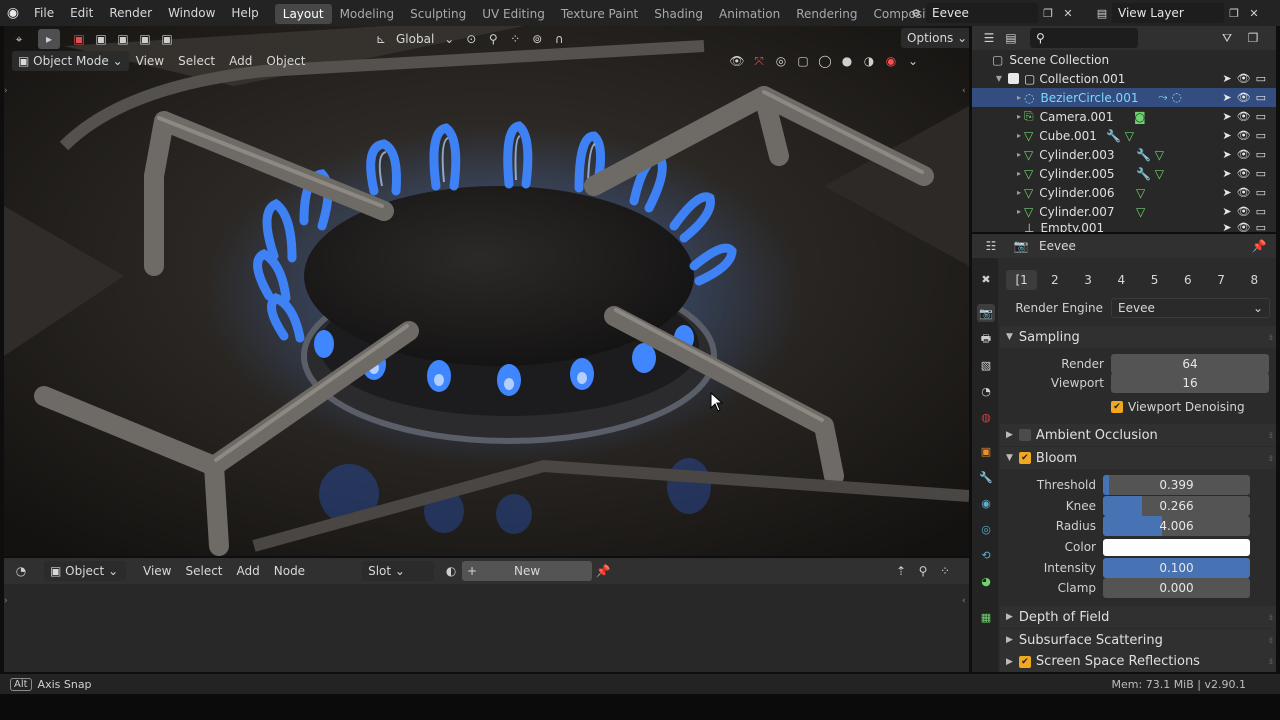 The height and width of the screenshot is (720, 1280). I want to click on bloom-color-swatch, so click(1176, 547).